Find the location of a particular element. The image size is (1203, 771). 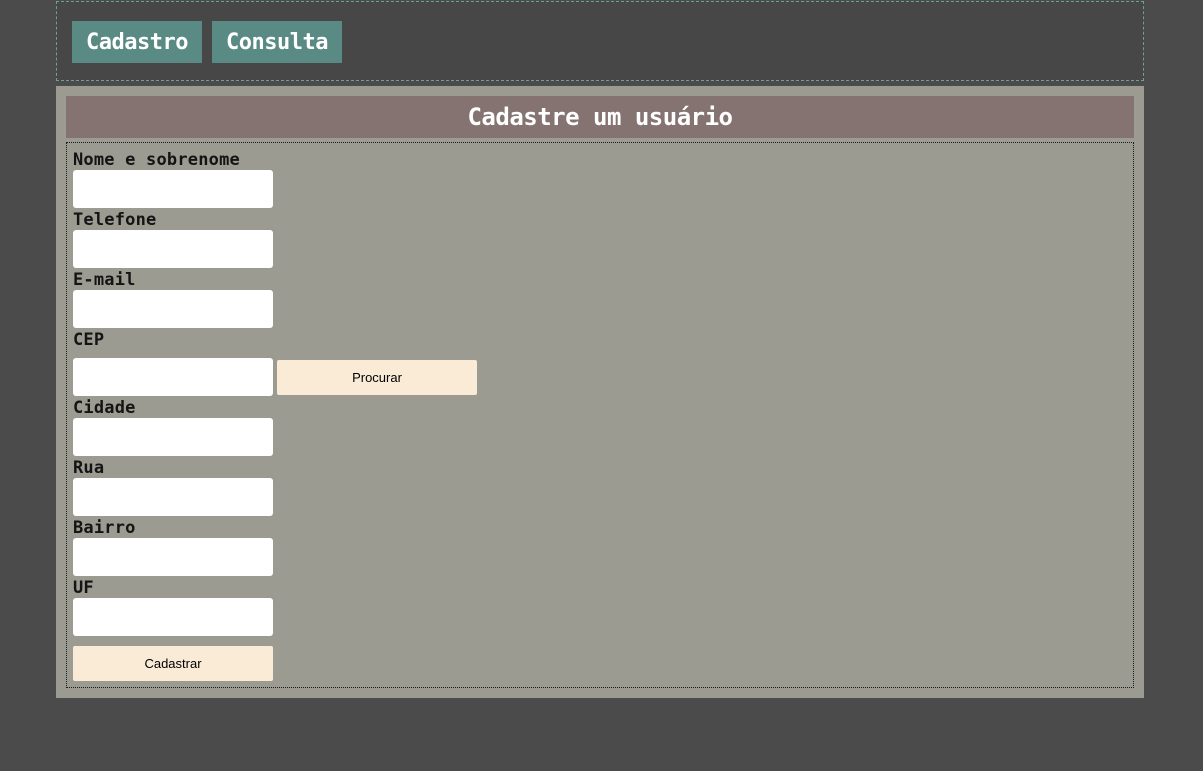

procurar-button: Procurar is located at coordinates (377, 377).